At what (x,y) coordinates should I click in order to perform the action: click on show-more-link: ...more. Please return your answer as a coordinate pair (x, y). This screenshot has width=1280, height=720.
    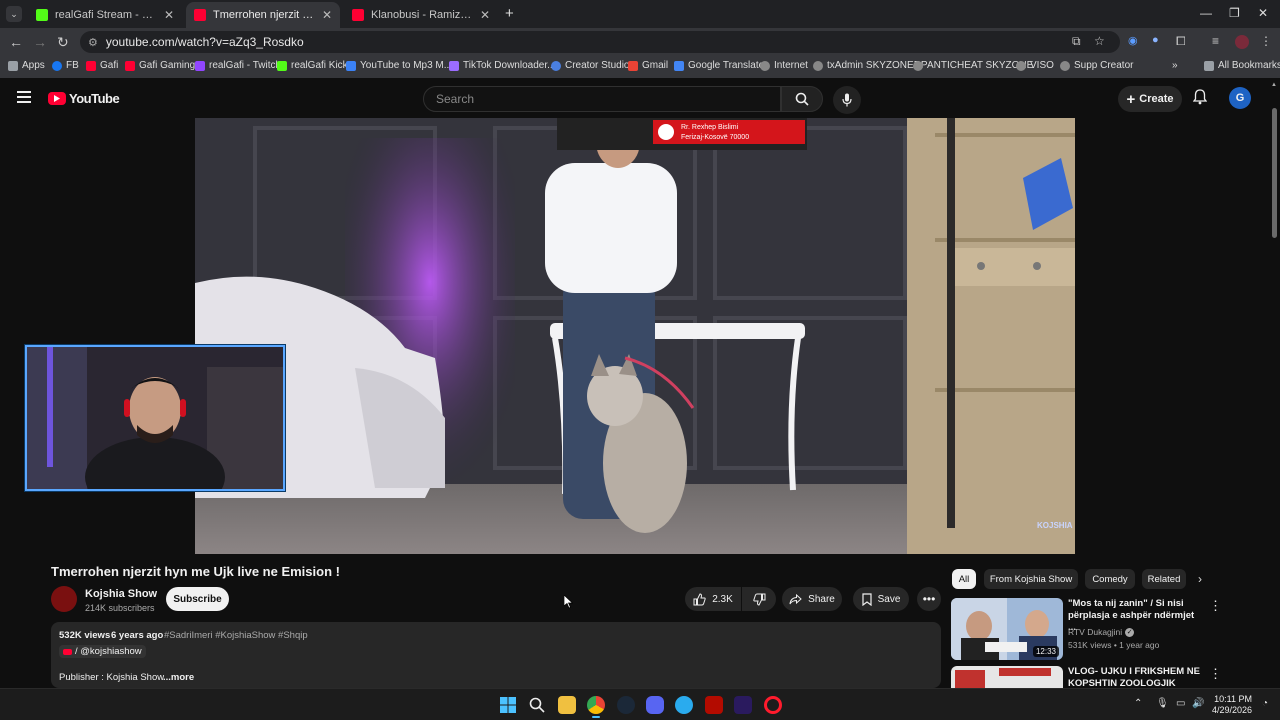
    Looking at the image, I should click on (178, 677).